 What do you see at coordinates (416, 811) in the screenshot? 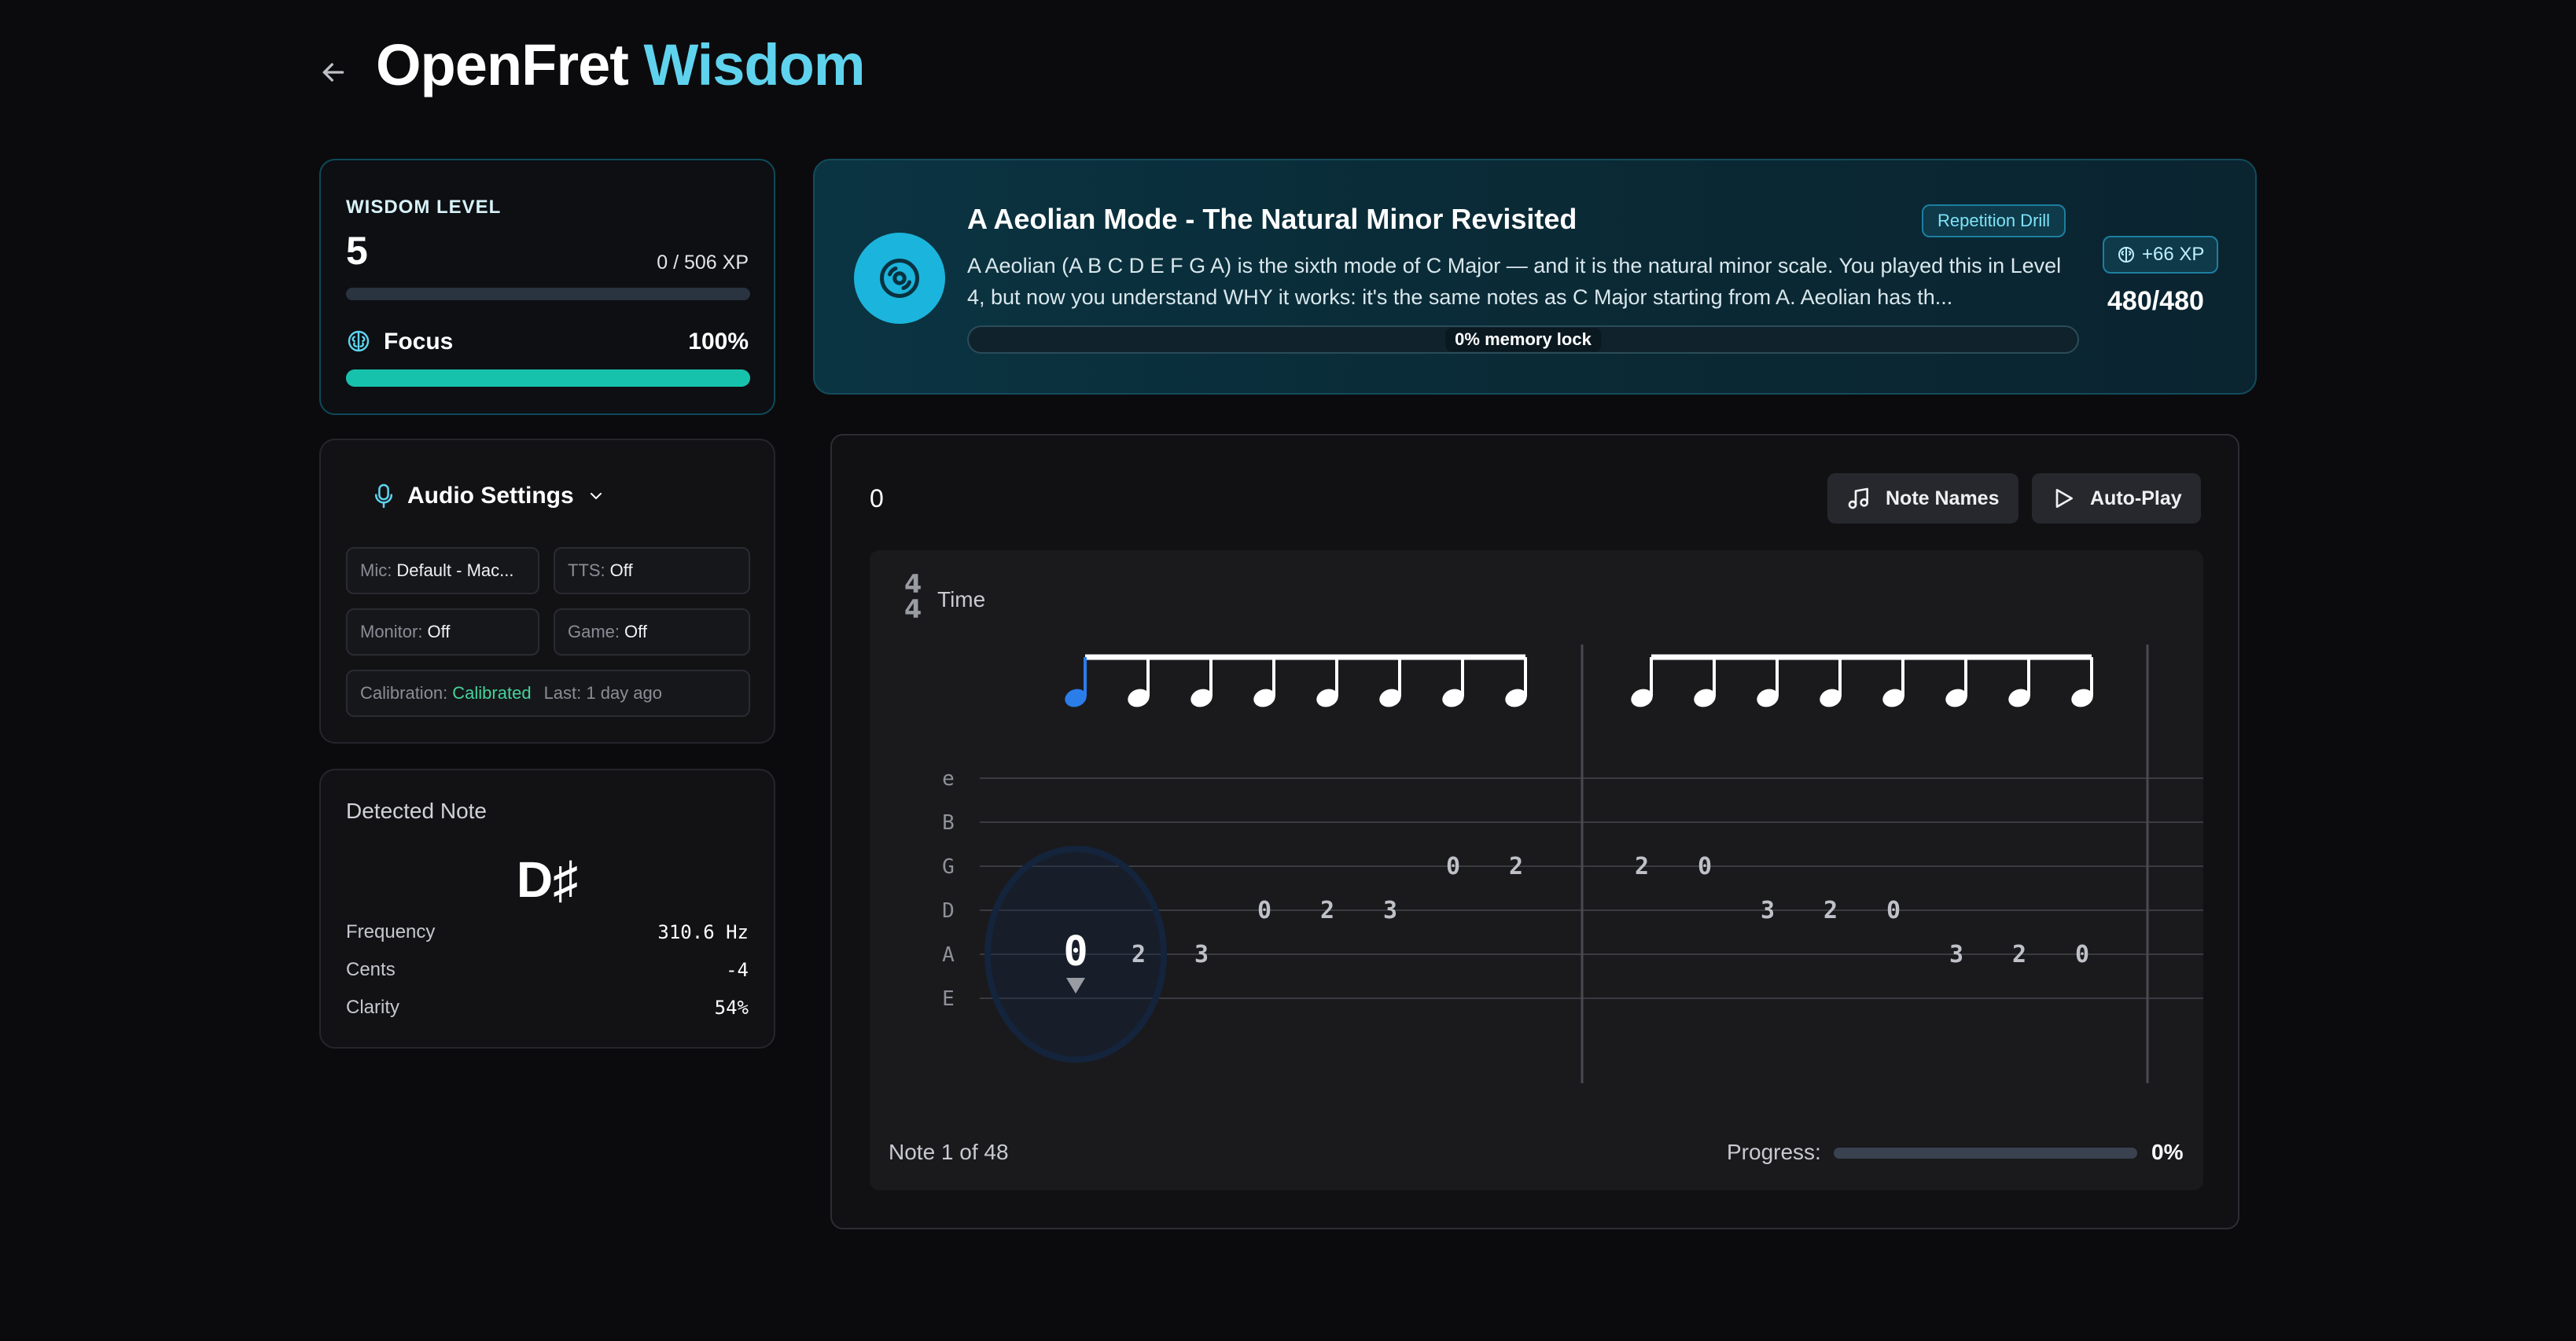
I see `detected-note-title: Detected Note` at bounding box center [416, 811].